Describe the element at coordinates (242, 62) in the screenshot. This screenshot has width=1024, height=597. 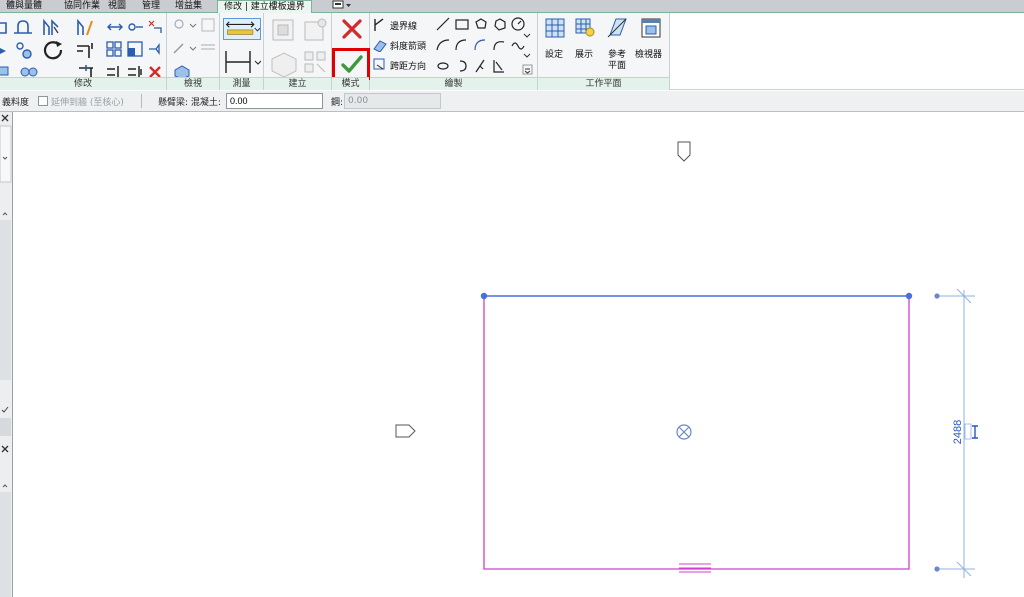
I see `dimension-tool-icon` at that location.